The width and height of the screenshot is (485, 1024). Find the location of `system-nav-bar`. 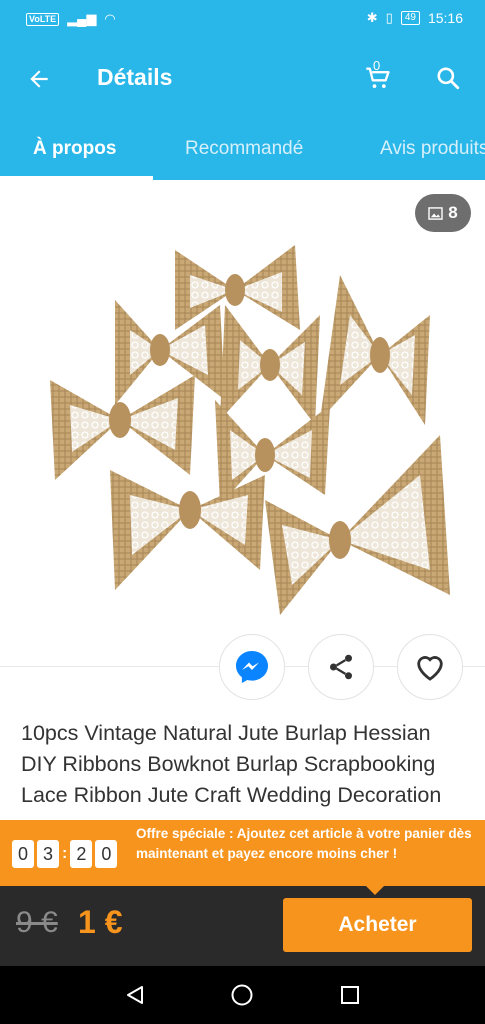

system-nav-bar is located at coordinates (242, 995).